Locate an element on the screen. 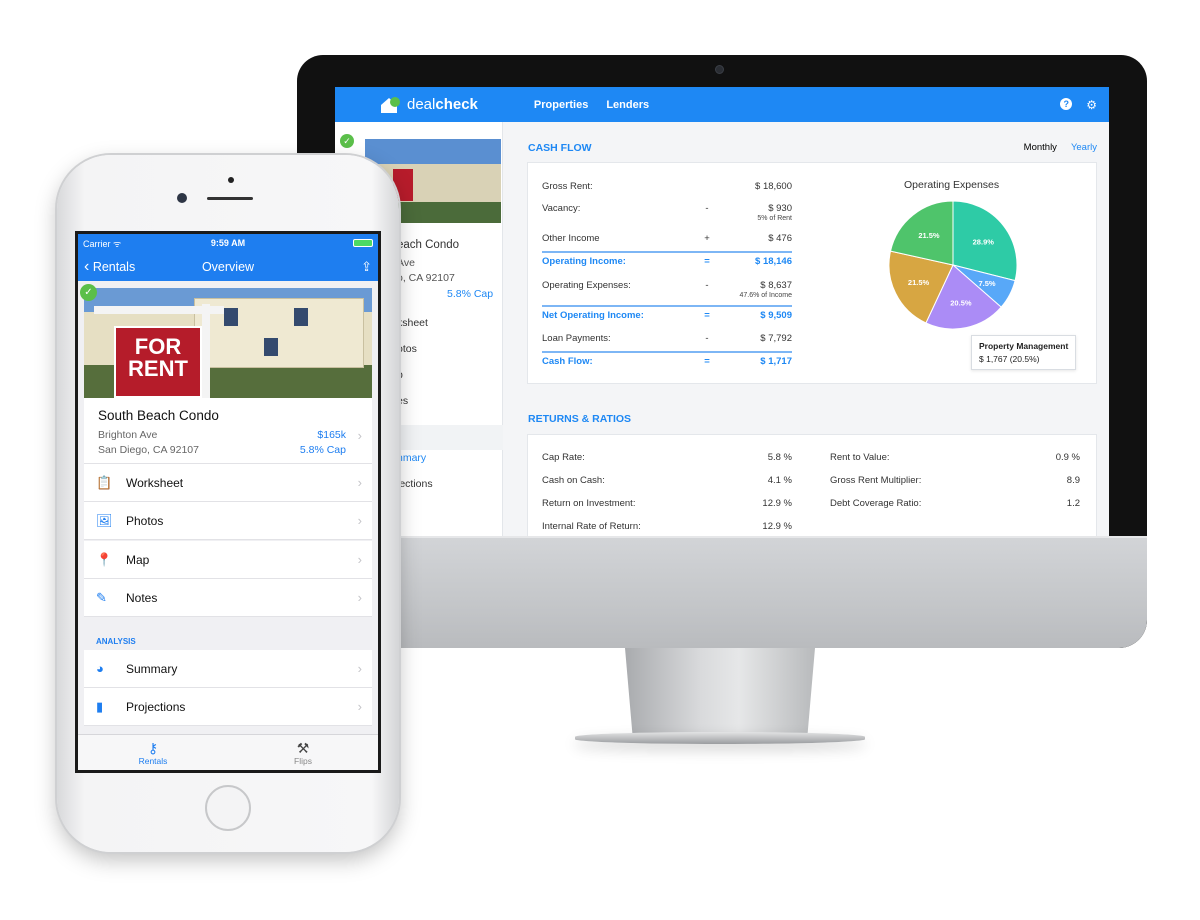 The image size is (1200, 920). row-value: $ 8,637 is located at coordinates (776, 285).